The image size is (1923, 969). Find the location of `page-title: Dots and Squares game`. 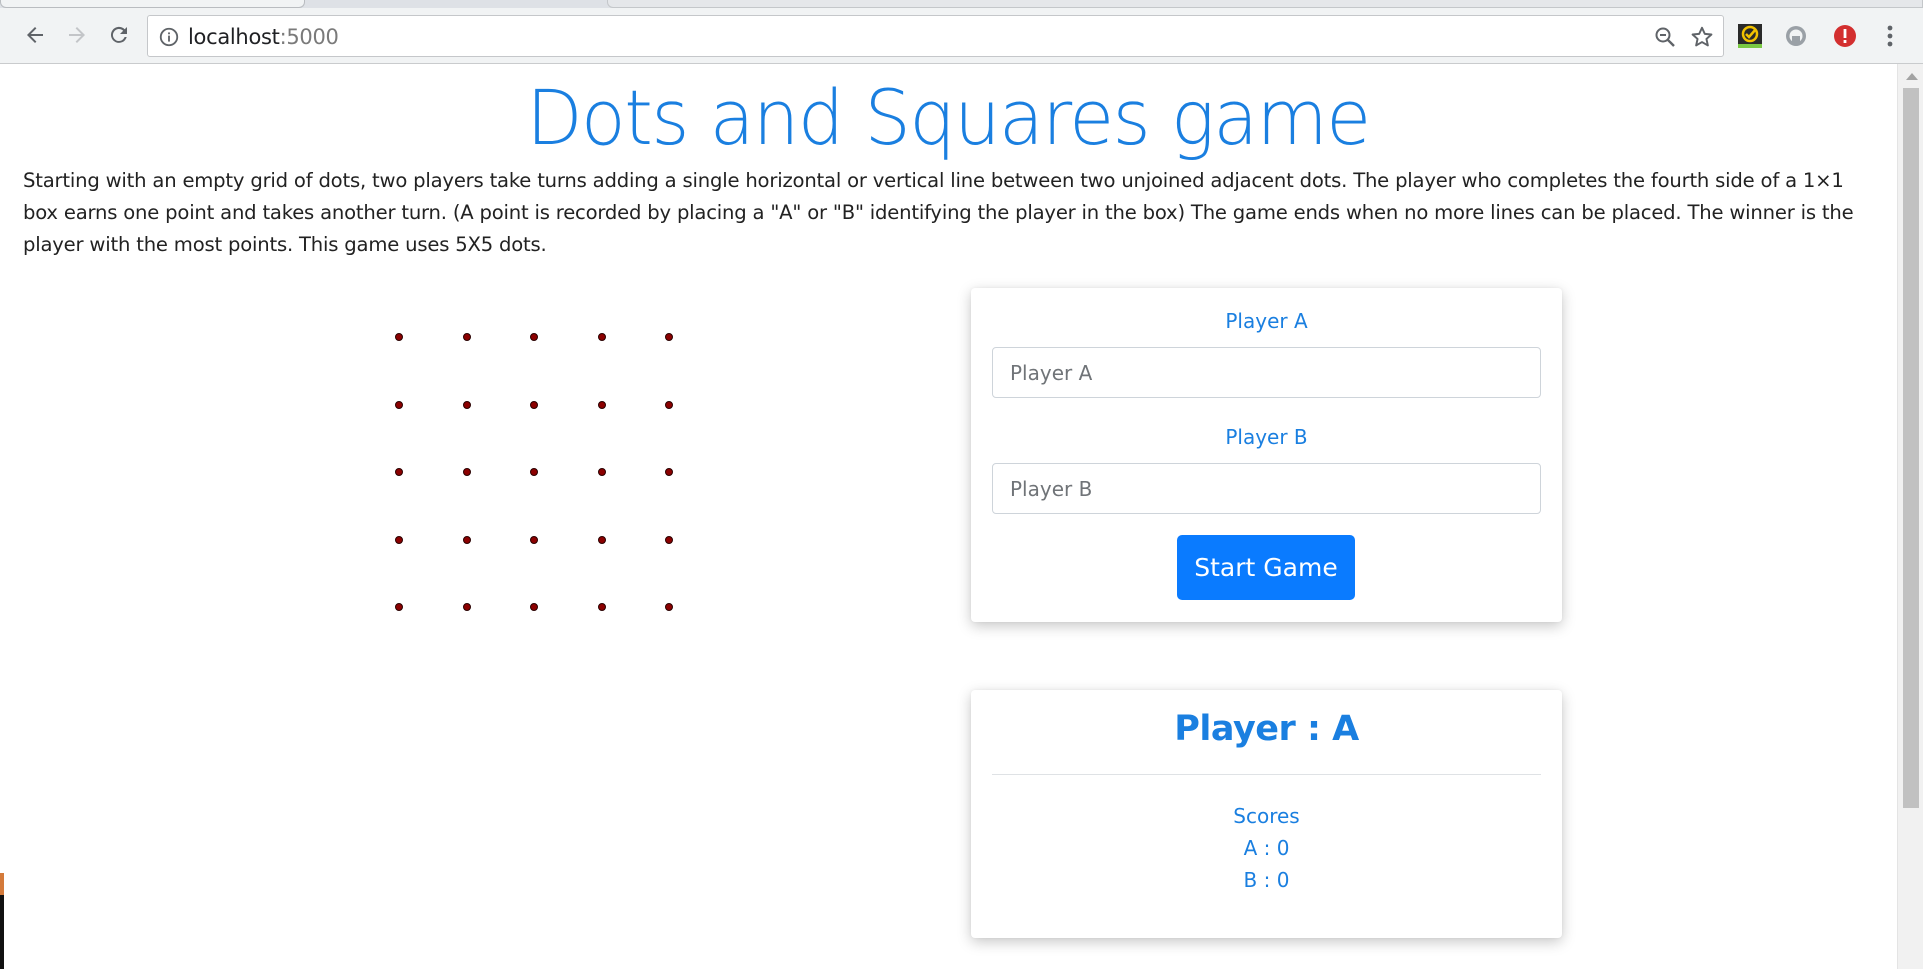

page-title: Dots and Squares game is located at coordinates (948, 117).